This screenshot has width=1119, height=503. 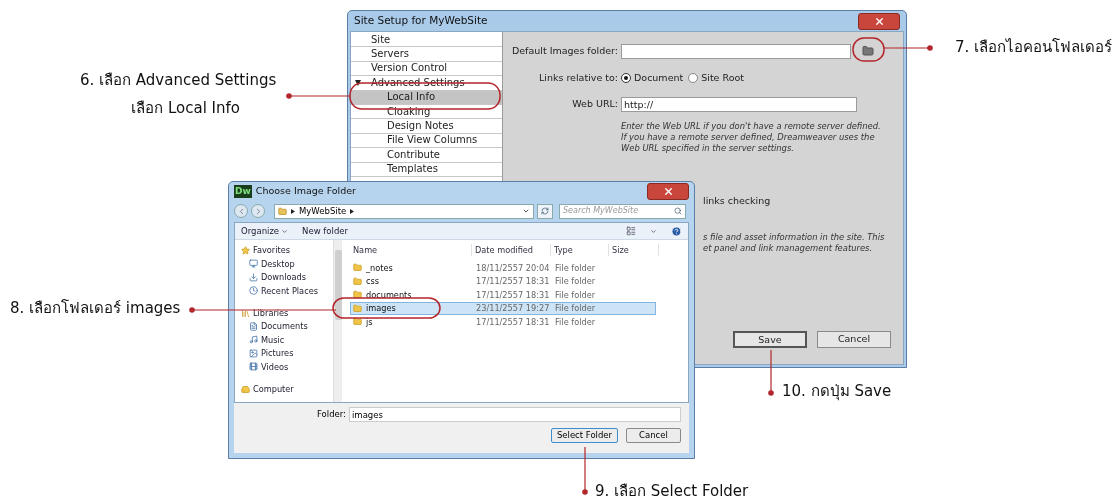 I want to click on nav-item: Documents, so click(x=287, y=326).